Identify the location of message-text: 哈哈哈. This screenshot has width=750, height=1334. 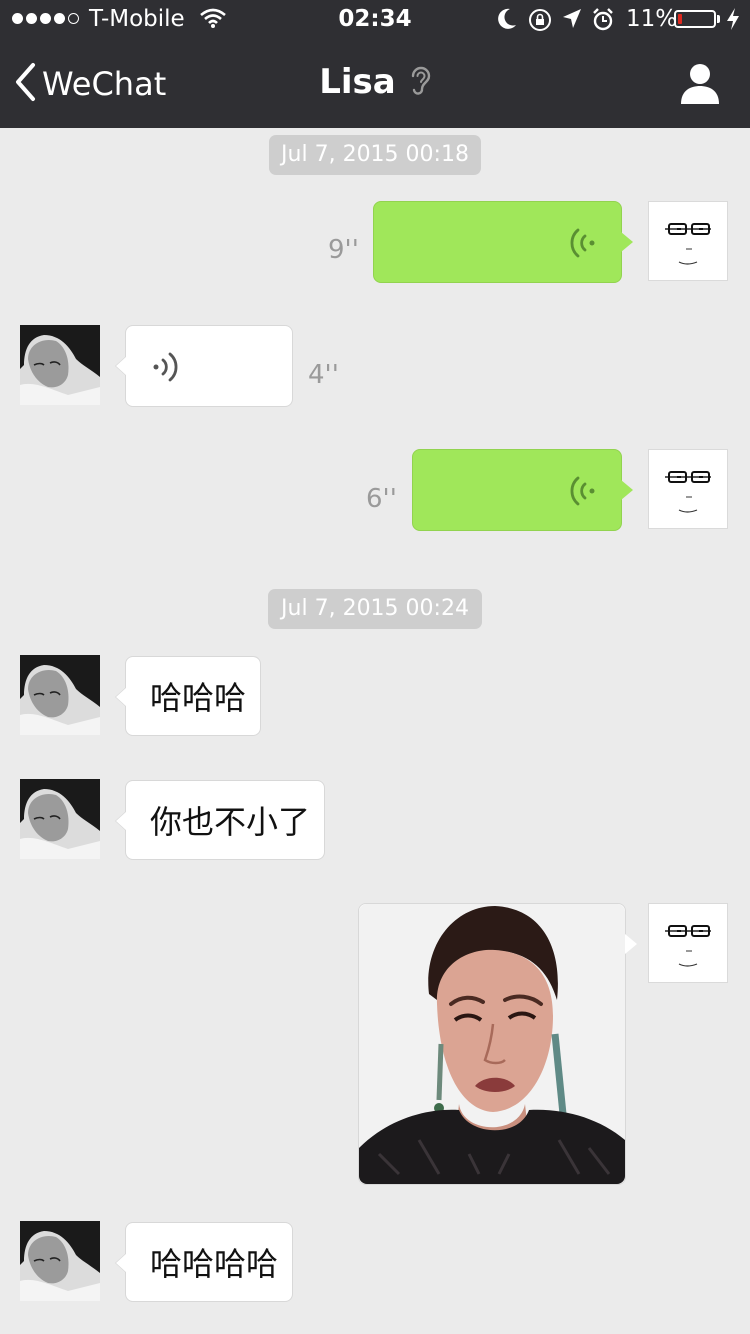
(198, 698).